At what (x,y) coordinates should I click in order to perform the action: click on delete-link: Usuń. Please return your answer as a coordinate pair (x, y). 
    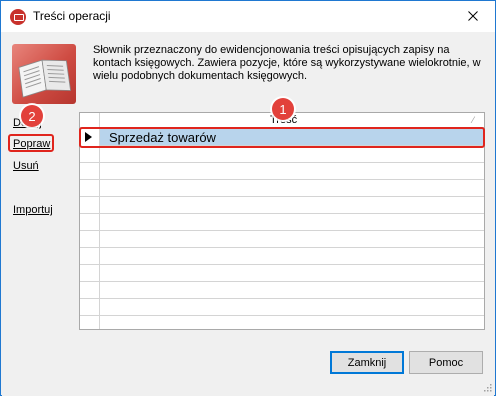
    Looking at the image, I should click on (26, 166).